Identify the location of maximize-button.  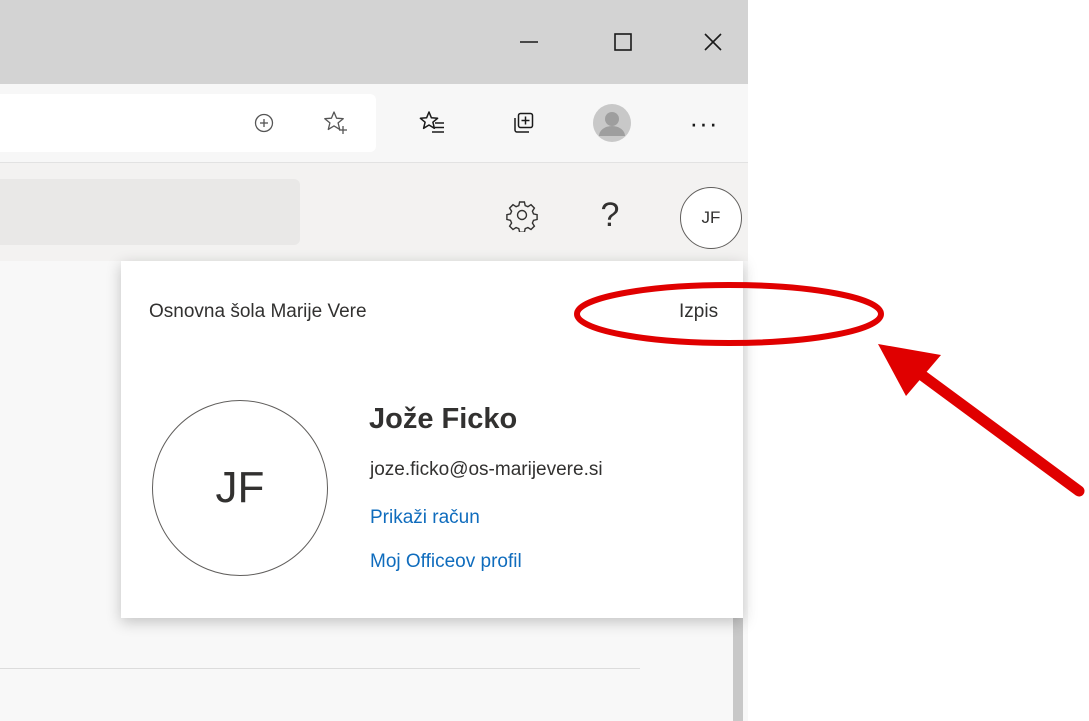
(623, 42).